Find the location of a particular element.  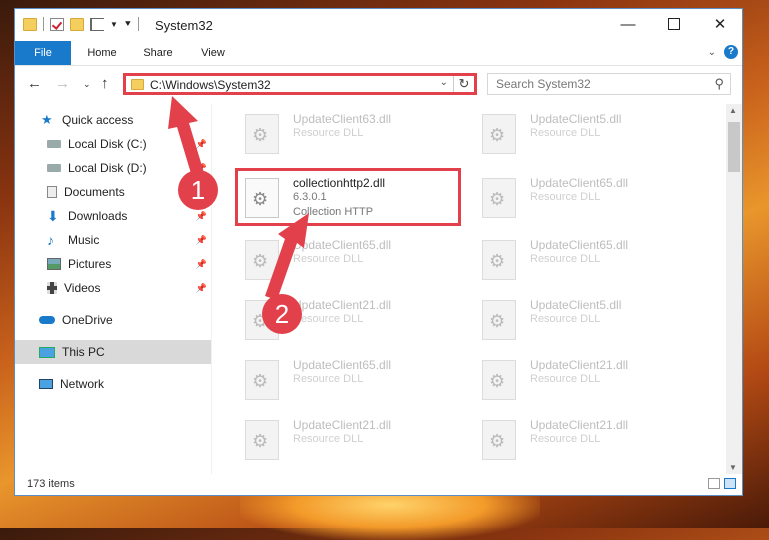

step-badge-1: 1 is located at coordinates (198, 190).